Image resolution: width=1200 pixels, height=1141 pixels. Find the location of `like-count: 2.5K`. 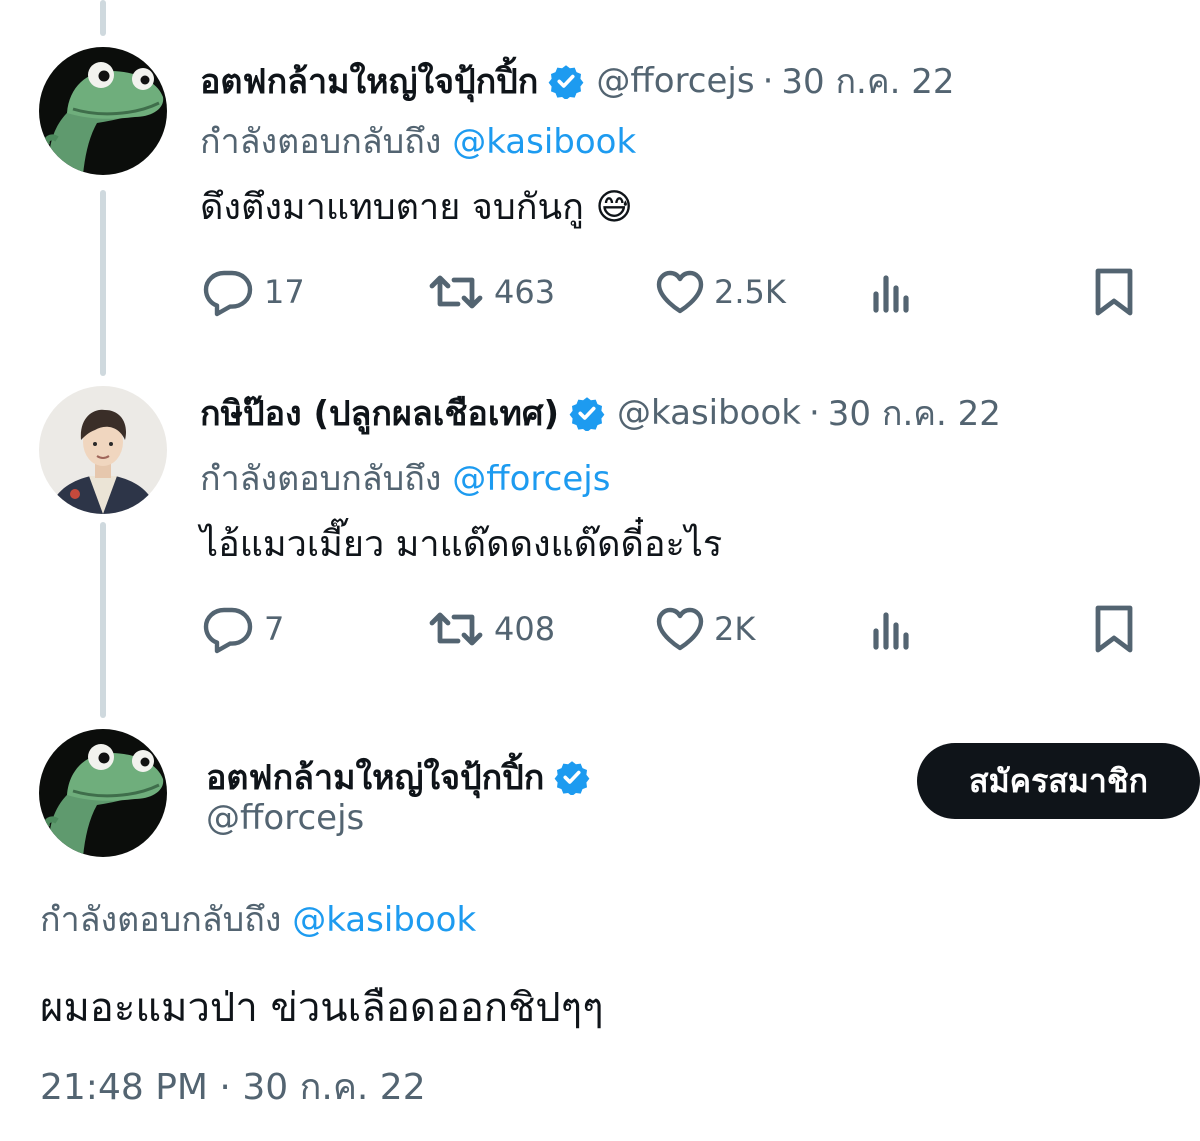

like-count: 2.5K is located at coordinates (750, 292).